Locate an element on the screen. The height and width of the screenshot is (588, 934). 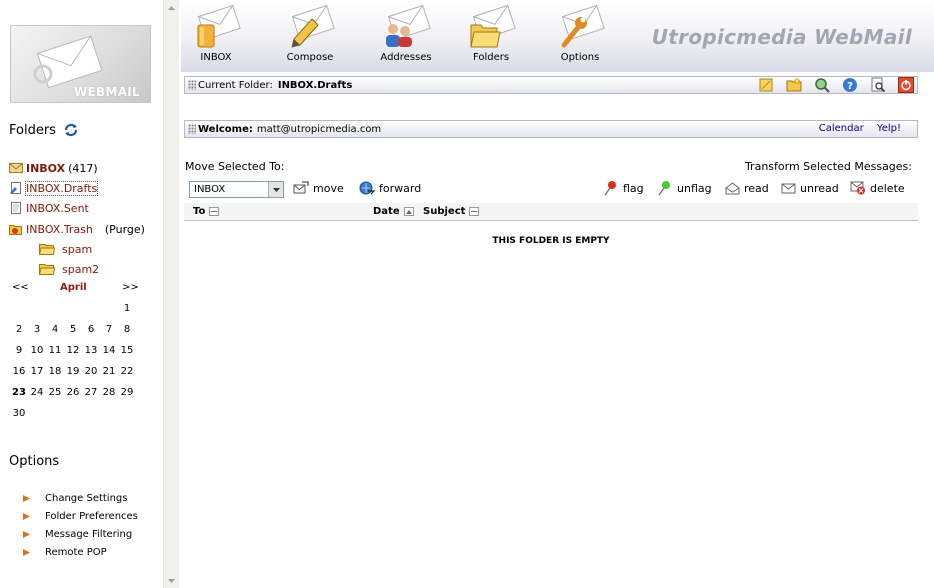
option-folder-preferences: Folder Preferences is located at coordinates (80, 516).